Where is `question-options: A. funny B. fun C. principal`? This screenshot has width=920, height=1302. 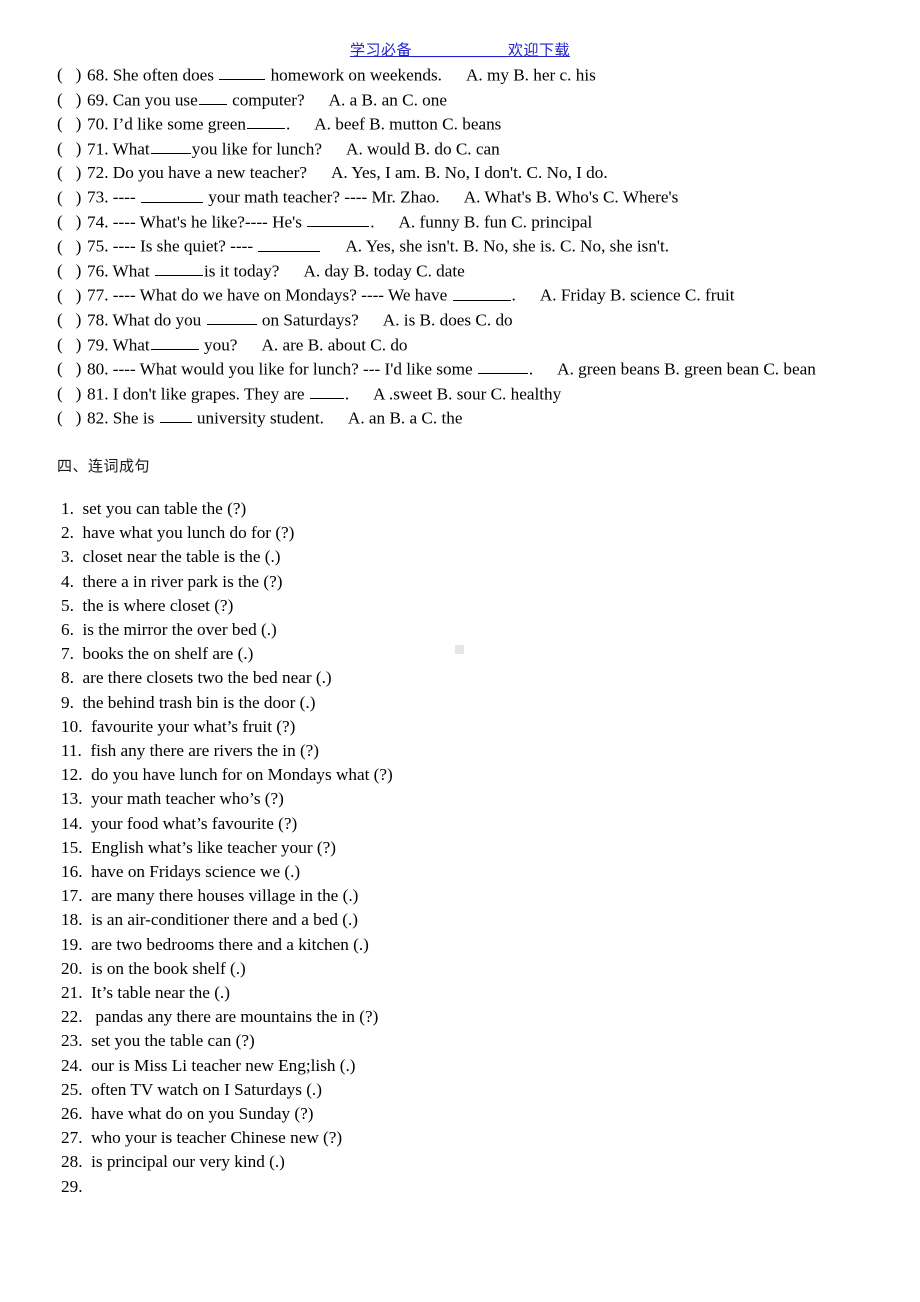
question-options: A. funny B. fun C. principal is located at coordinates (496, 221).